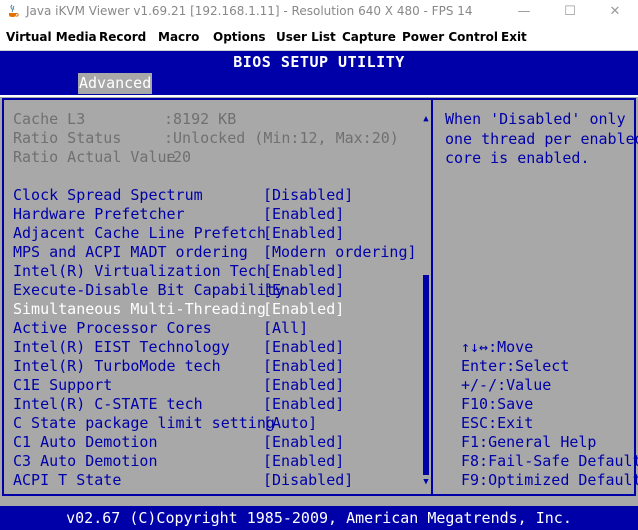 The height and width of the screenshot is (530, 638). Describe the element at coordinates (541, 138) in the screenshot. I see `help-text-line: one thread per enabled` at that location.